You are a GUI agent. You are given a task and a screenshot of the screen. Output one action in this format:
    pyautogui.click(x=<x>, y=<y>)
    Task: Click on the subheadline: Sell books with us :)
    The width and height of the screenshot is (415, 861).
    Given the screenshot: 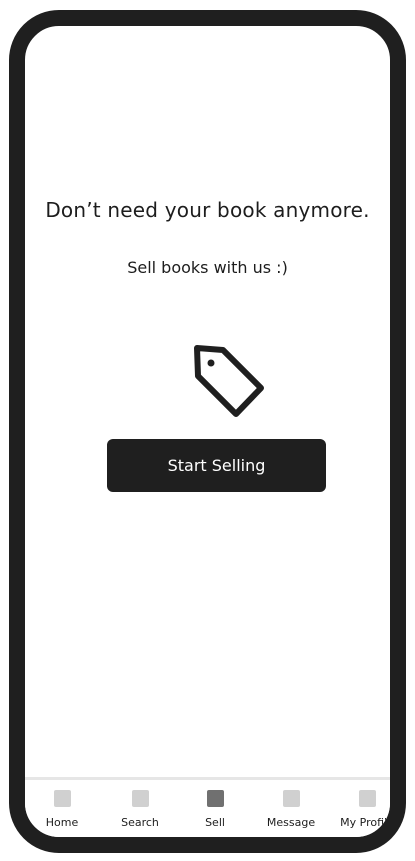 What is the action you would take?
    pyautogui.click(x=207, y=267)
    